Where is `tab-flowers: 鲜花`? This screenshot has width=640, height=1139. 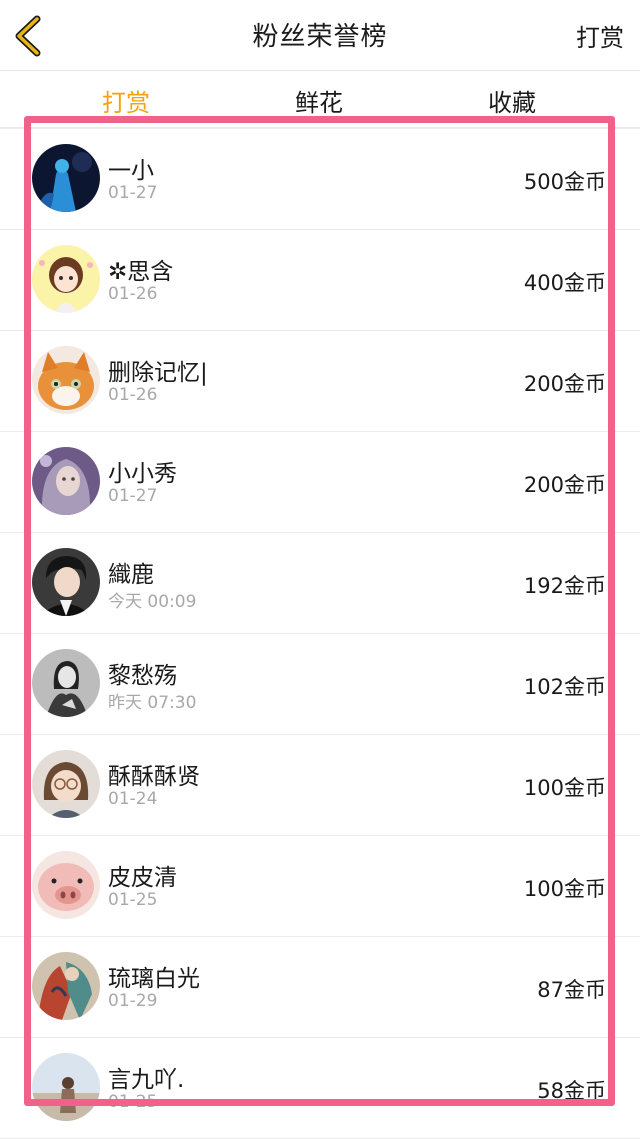
tab-flowers: 鲜花 is located at coordinates (319, 100).